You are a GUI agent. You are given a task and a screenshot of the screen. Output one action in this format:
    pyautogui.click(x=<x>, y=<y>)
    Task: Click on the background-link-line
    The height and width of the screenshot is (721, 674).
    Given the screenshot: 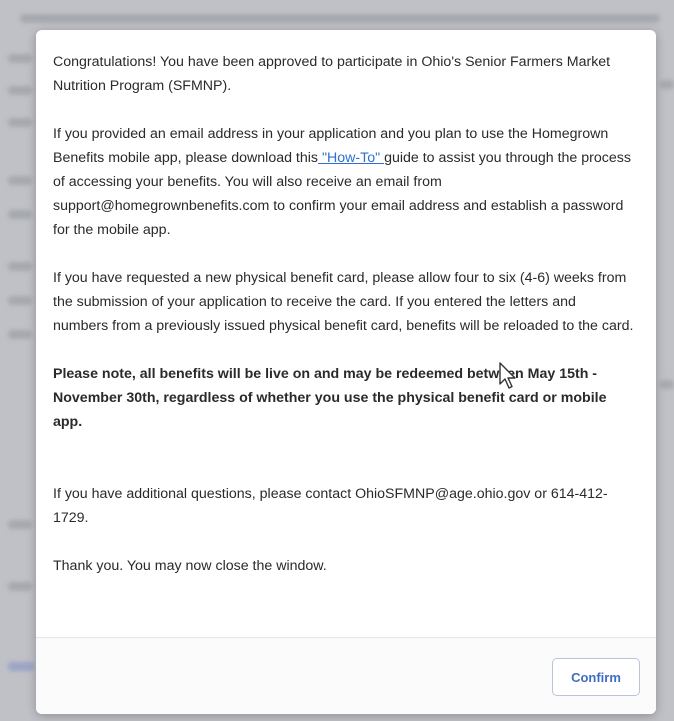 What is the action you would take?
    pyautogui.click(x=21, y=666)
    